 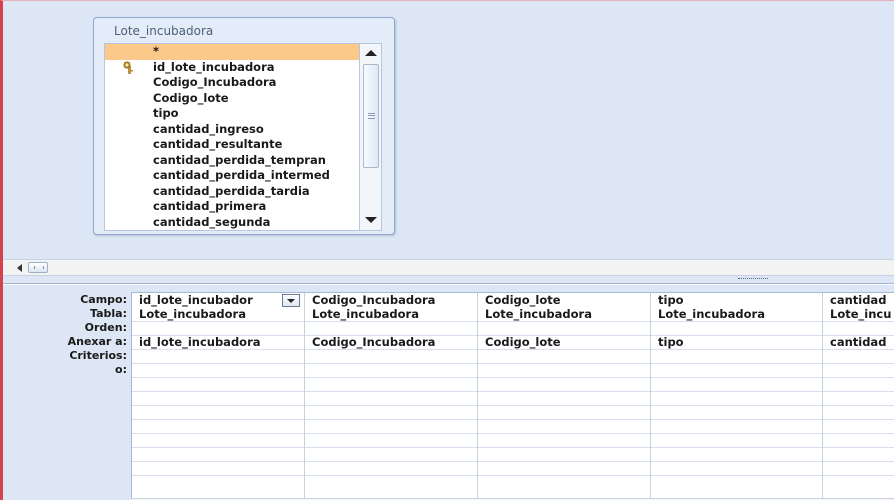 What do you see at coordinates (108, 313) in the screenshot?
I see `row-label-tabla: Tabla:` at bounding box center [108, 313].